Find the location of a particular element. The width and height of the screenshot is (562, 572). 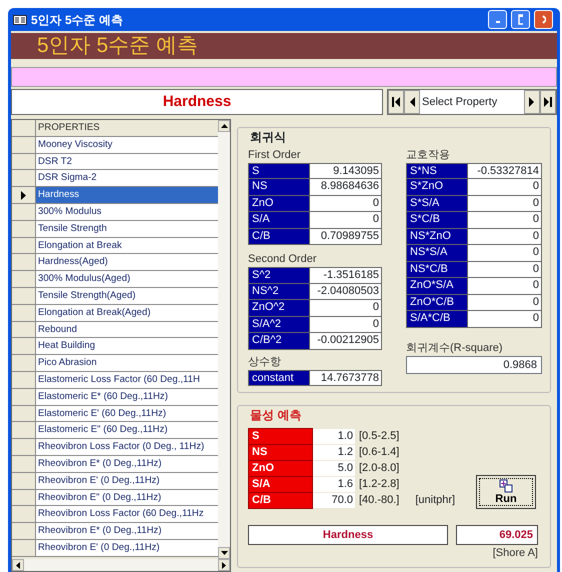

property-row: Elastomeric Loss Factor (60 Deg.,11H is located at coordinates (127, 380).